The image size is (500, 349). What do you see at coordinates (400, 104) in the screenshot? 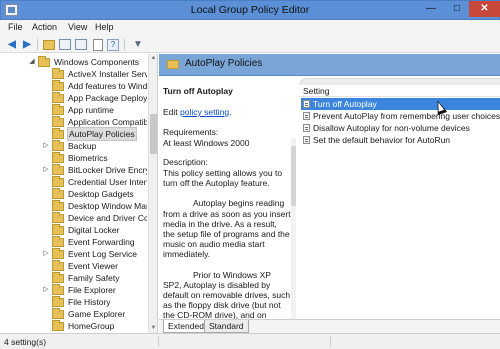
I see `setting-row: Turn off Autoplay` at bounding box center [400, 104].